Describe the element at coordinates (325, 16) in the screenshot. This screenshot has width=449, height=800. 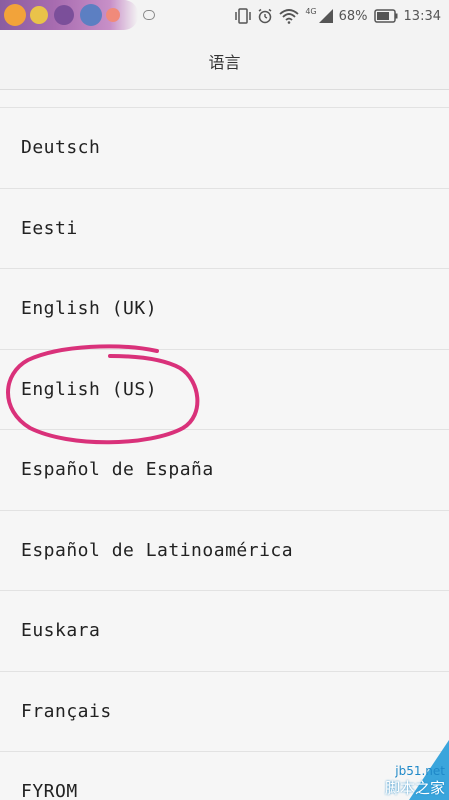
I see `signal-icon` at that location.